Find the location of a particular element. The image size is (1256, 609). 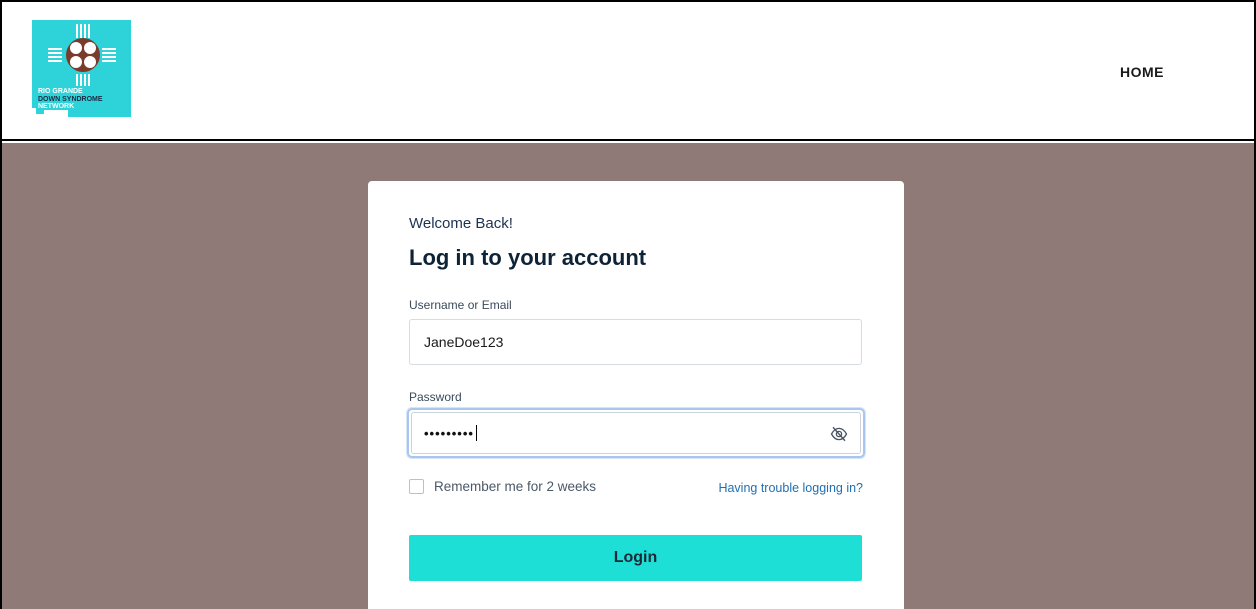

login-title: Log in to your account is located at coordinates (528, 257).